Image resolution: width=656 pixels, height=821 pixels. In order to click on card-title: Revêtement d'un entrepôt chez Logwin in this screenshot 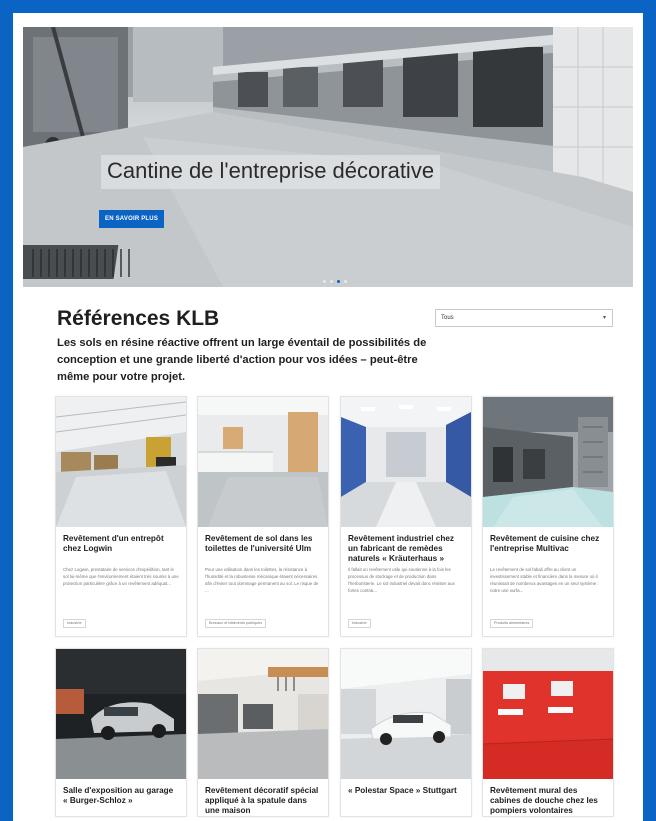, I will do `click(121, 545)`.